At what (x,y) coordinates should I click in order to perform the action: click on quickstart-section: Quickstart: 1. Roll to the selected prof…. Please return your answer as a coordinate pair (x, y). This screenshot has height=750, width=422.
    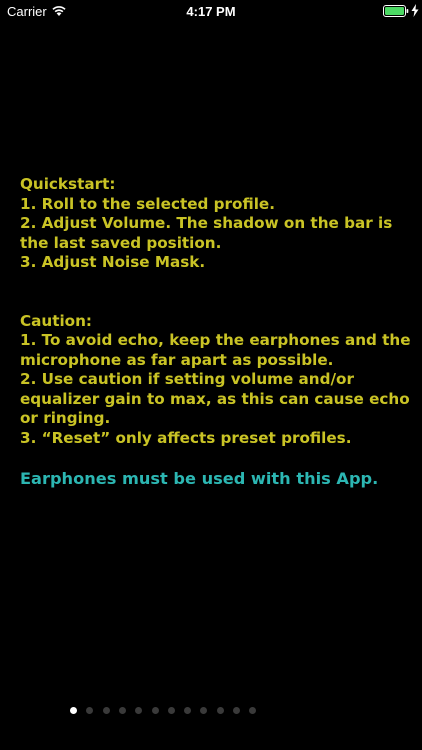
    Looking at the image, I should click on (216, 224).